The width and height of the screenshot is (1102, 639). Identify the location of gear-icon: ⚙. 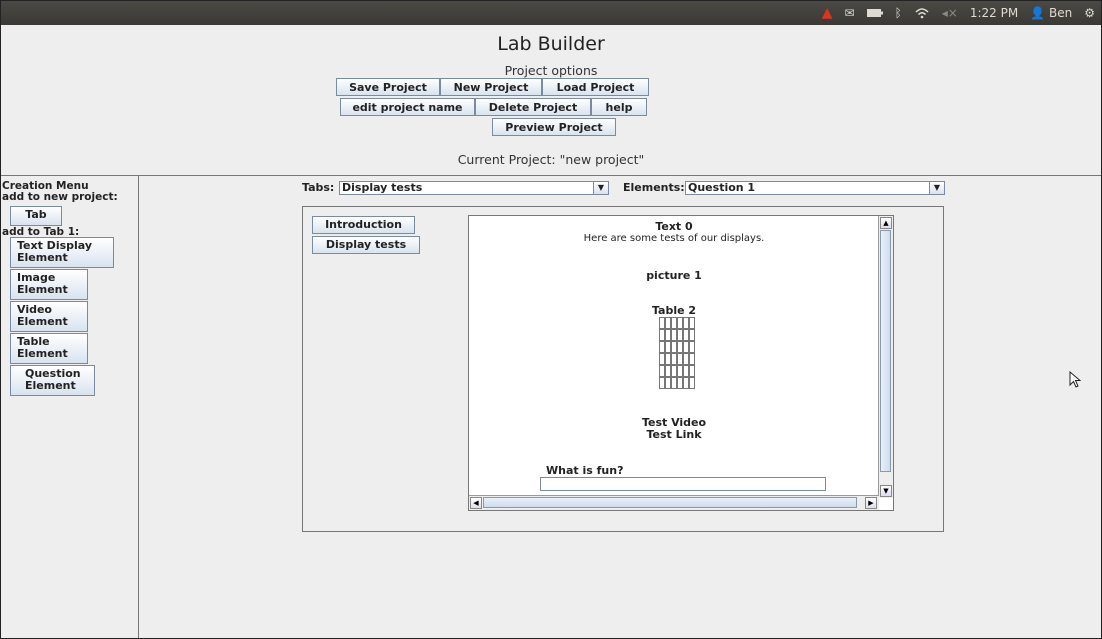
(1089, 13).